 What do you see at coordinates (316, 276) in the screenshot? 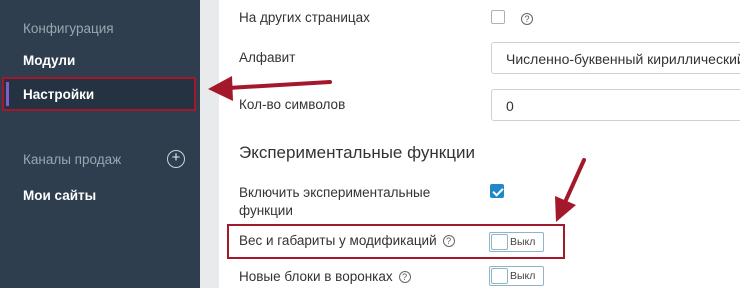
I see `funnel-blocks-label: Новые блоки в воронках` at bounding box center [316, 276].